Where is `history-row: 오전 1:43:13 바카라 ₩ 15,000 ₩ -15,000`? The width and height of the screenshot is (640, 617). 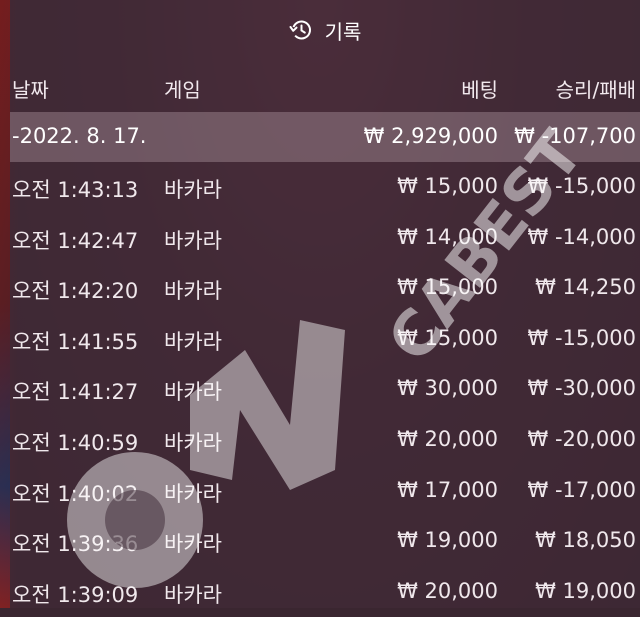 history-row: 오전 1:43:13 바카라 ₩ 15,000 ₩ -15,000 is located at coordinates (325, 187).